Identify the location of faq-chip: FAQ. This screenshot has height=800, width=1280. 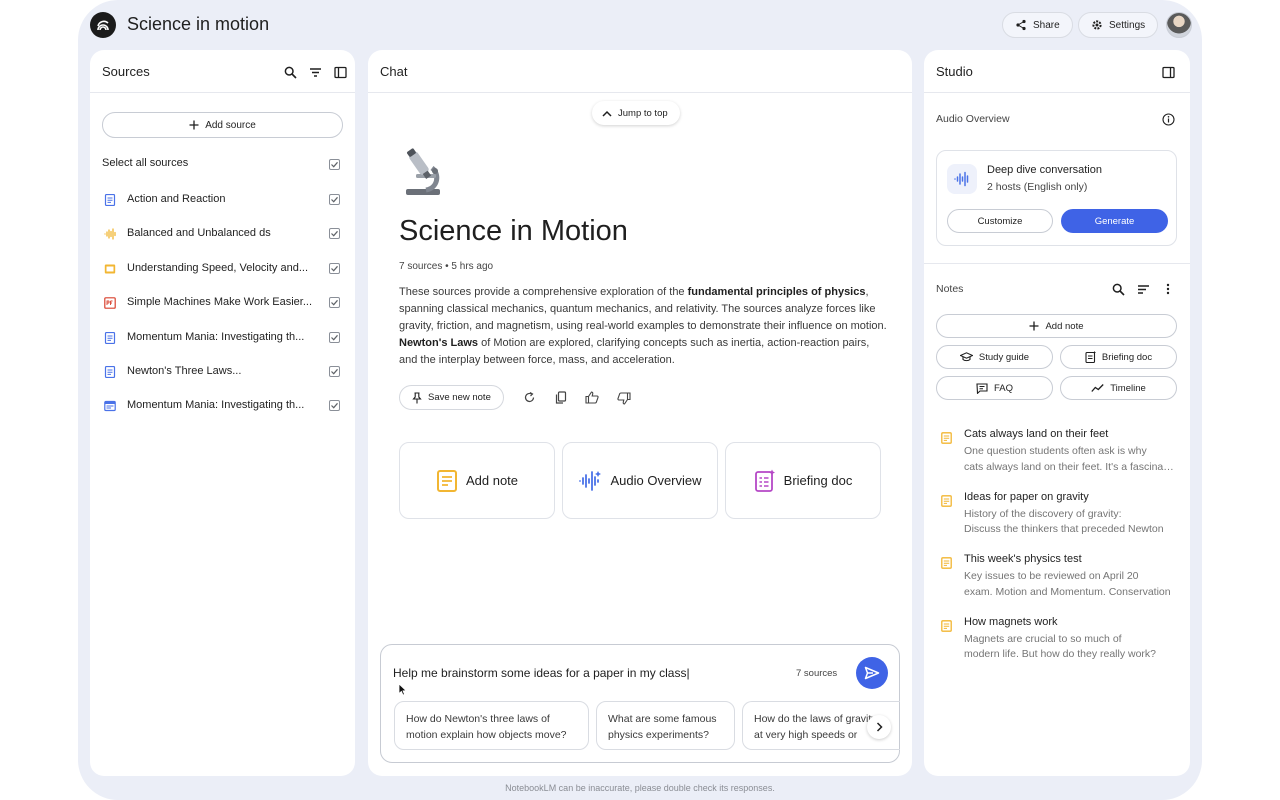
(994, 388).